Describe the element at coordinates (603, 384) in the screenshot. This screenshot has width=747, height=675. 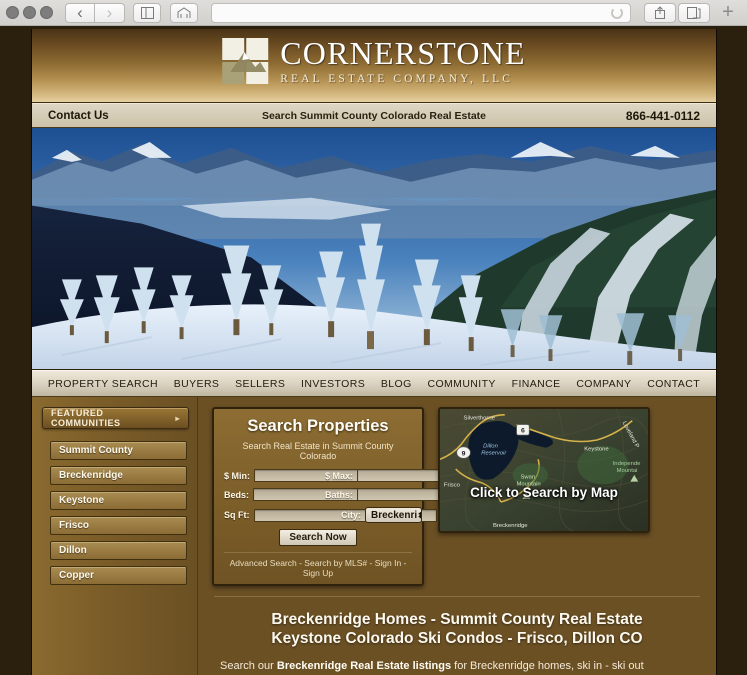
I see `nav-item-company: COMPANY` at that location.